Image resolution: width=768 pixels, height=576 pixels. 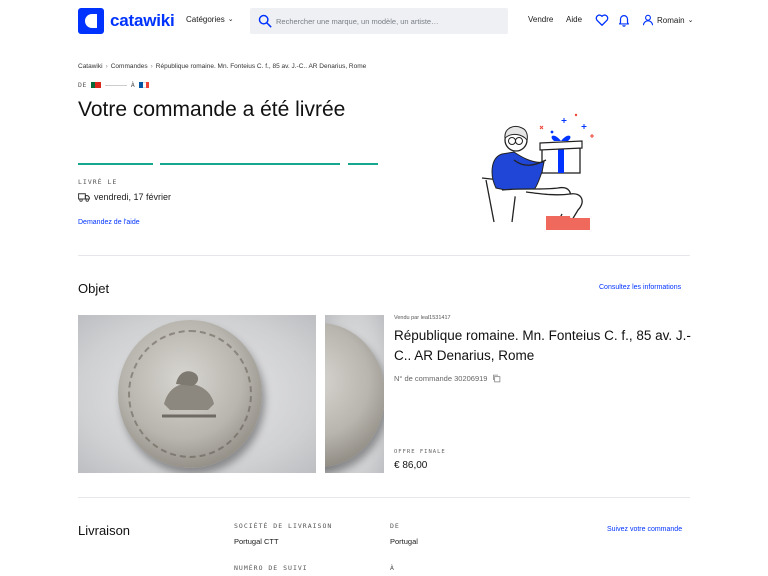 I want to click on coin-figure, so click(x=189, y=394).